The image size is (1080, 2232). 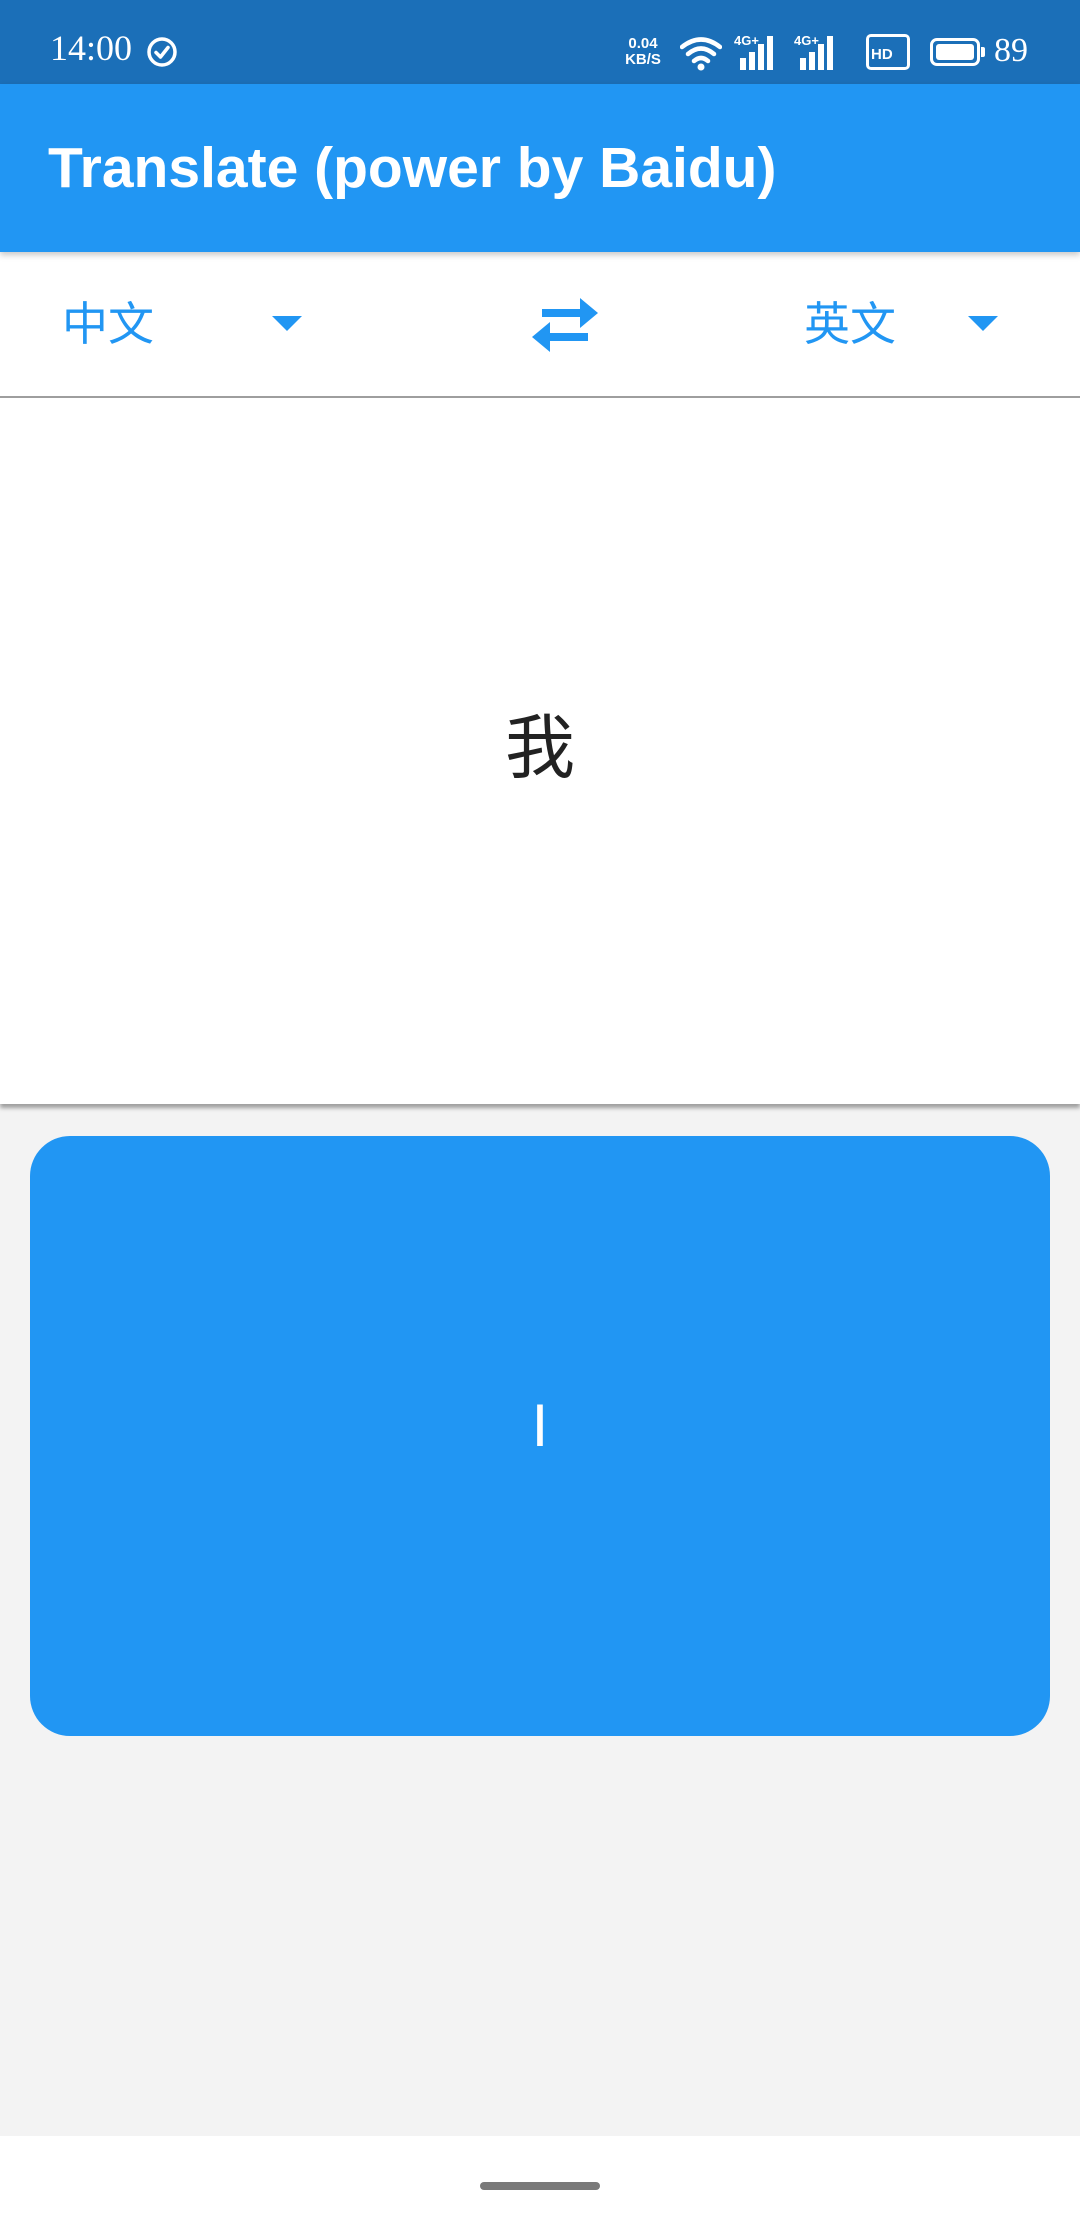 I want to click on network-speed: 0.04 KB/S, so click(x=643, y=52).